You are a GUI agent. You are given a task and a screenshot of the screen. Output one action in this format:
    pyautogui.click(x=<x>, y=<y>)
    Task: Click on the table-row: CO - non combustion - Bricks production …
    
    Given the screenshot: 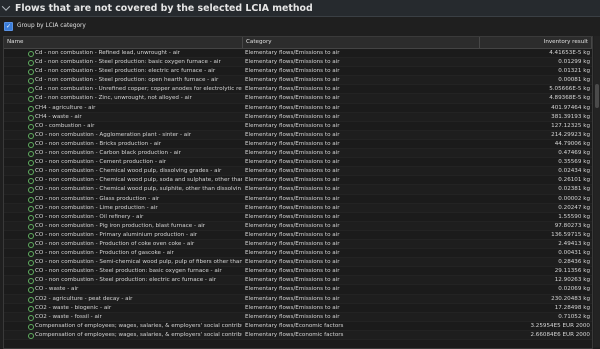 What is the action you would take?
    pyautogui.click(x=298, y=145)
    